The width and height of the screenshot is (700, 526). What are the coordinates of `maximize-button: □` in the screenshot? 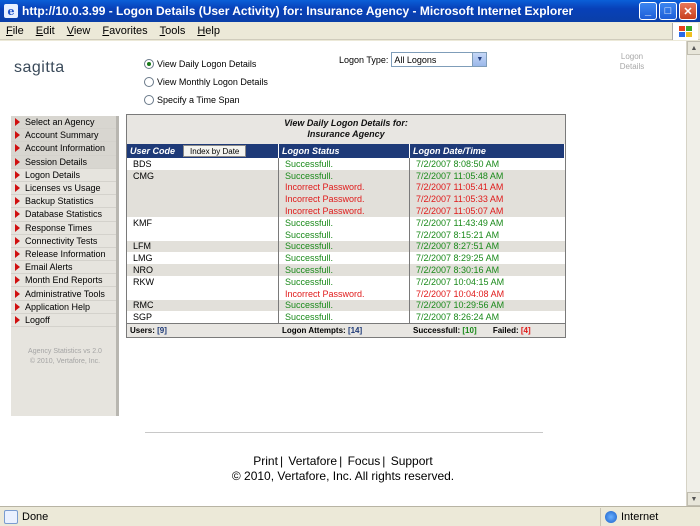 It's located at (668, 11).